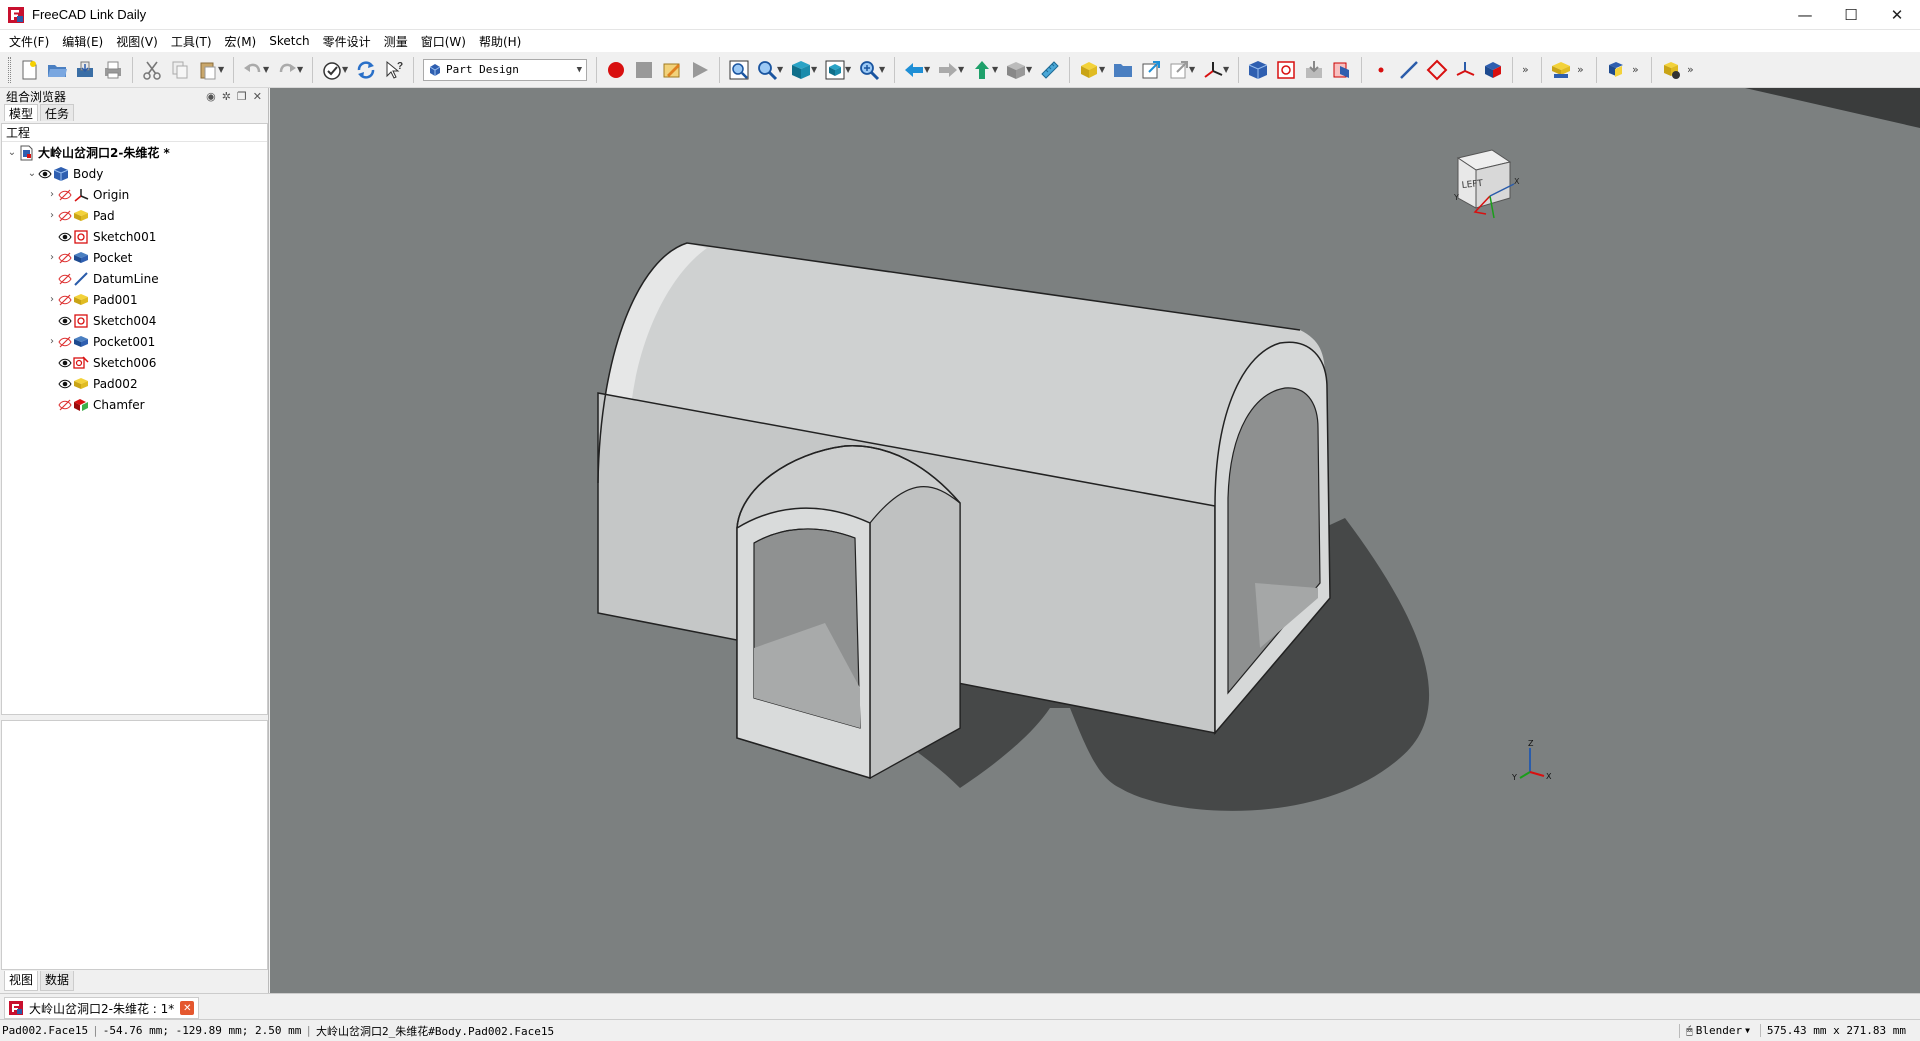  I want to click on up-dropdown-icon: ▼, so click(996, 69).